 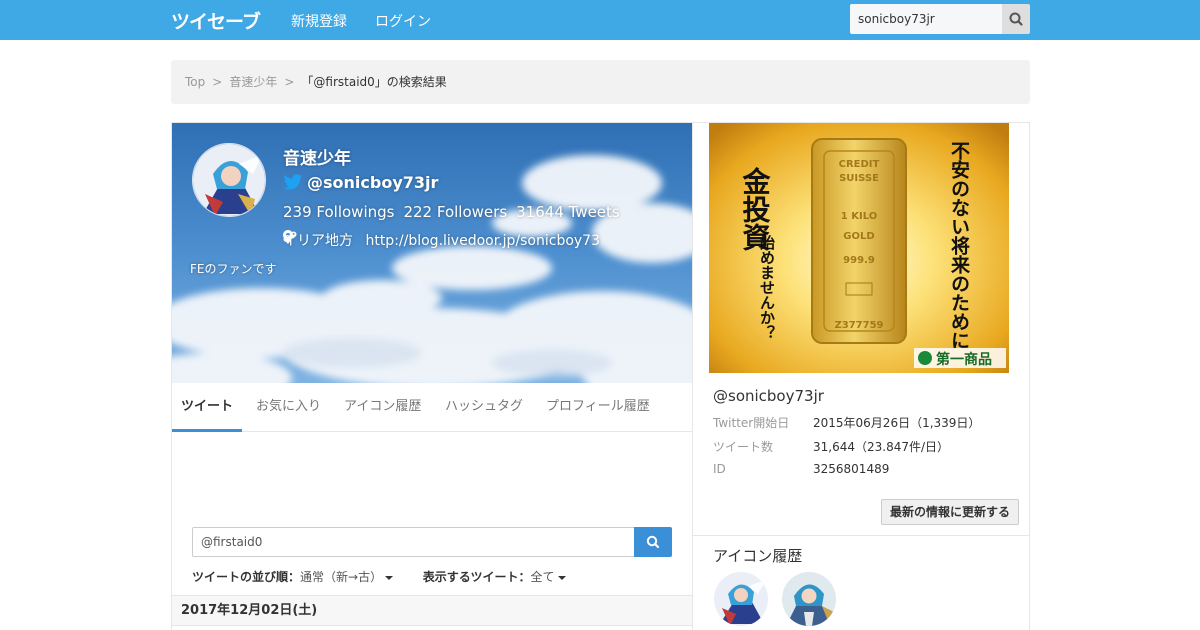 What do you see at coordinates (476, 577) in the screenshot?
I see `show-label: 表示するツイート：` at bounding box center [476, 577].